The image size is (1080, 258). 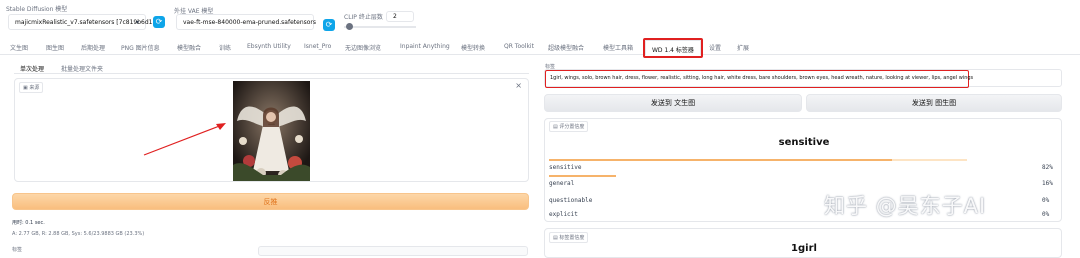 I want to click on vae-select: vae-ft-mse-840000-ema-pruned.safetensors, so click(x=246, y=22).